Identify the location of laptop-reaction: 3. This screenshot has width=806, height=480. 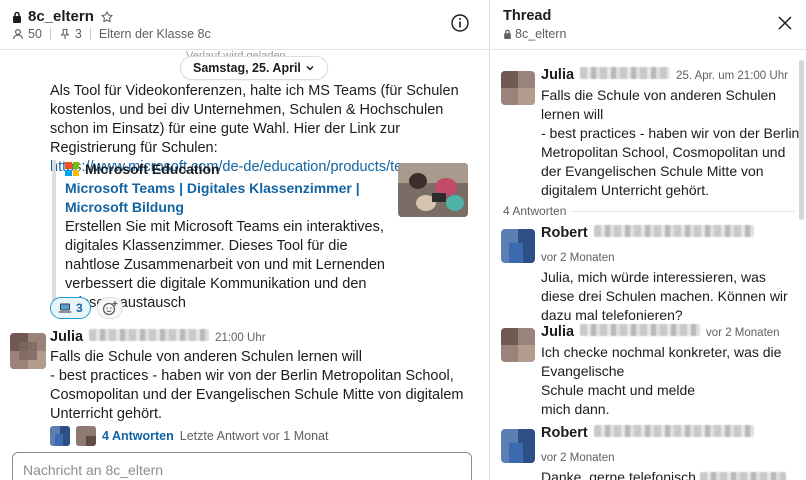
(70, 308).